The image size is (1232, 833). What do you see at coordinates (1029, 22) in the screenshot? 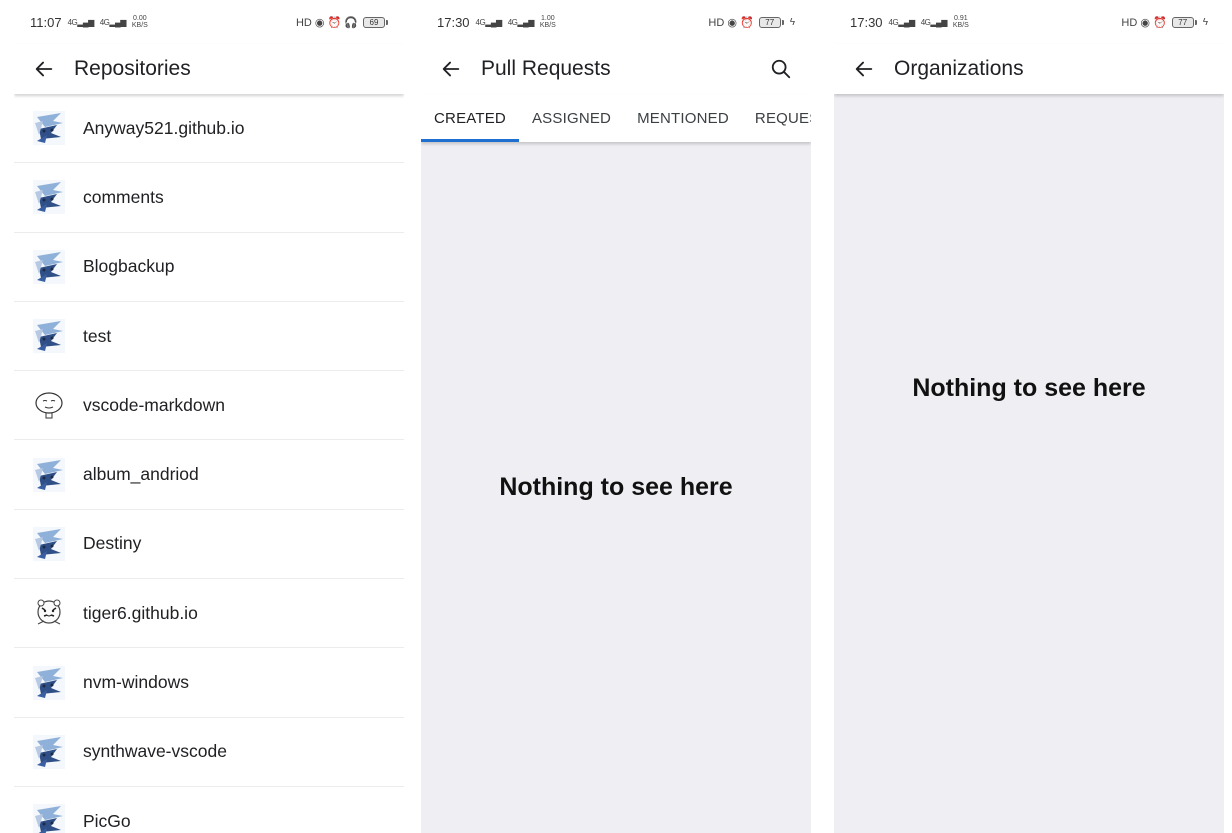
I see `status-bar: 17:30 4G▂▄▆ 4G▂▄▆ 0.91 KB/S HD ◉ ⏰ 77 ϟ` at bounding box center [1029, 22].